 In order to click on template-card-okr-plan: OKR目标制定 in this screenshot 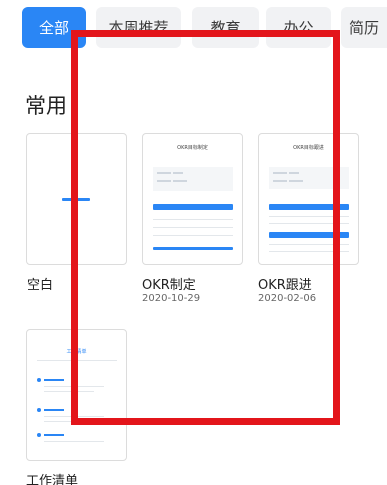, I will do `click(192, 199)`.